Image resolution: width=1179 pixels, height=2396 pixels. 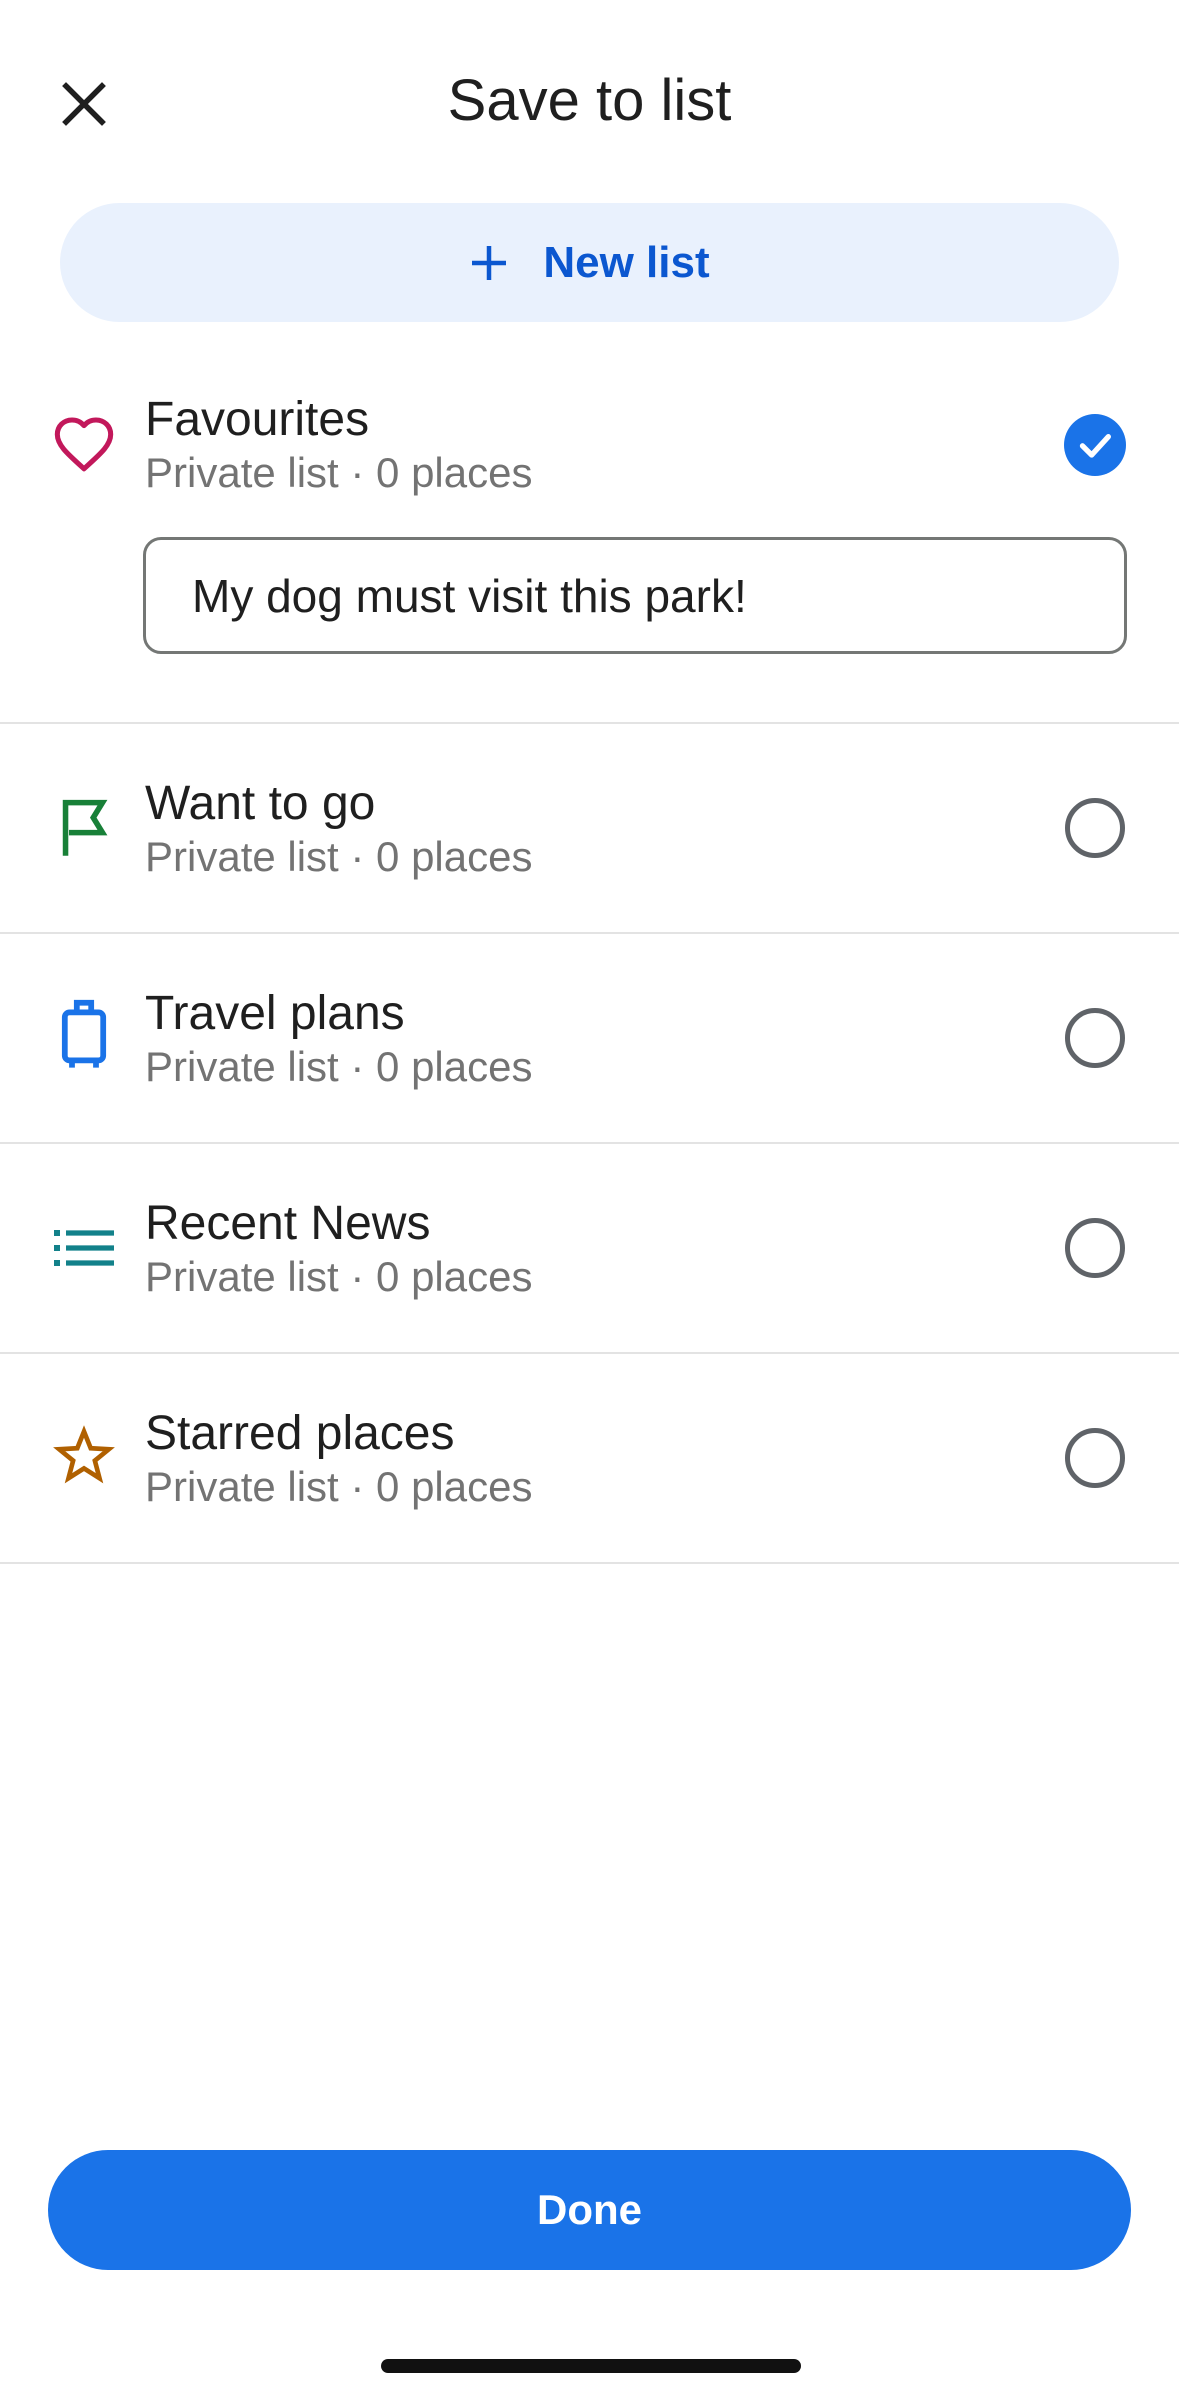 What do you see at coordinates (84, 1033) in the screenshot?
I see `suitcase-icon` at bounding box center [84, 1033].